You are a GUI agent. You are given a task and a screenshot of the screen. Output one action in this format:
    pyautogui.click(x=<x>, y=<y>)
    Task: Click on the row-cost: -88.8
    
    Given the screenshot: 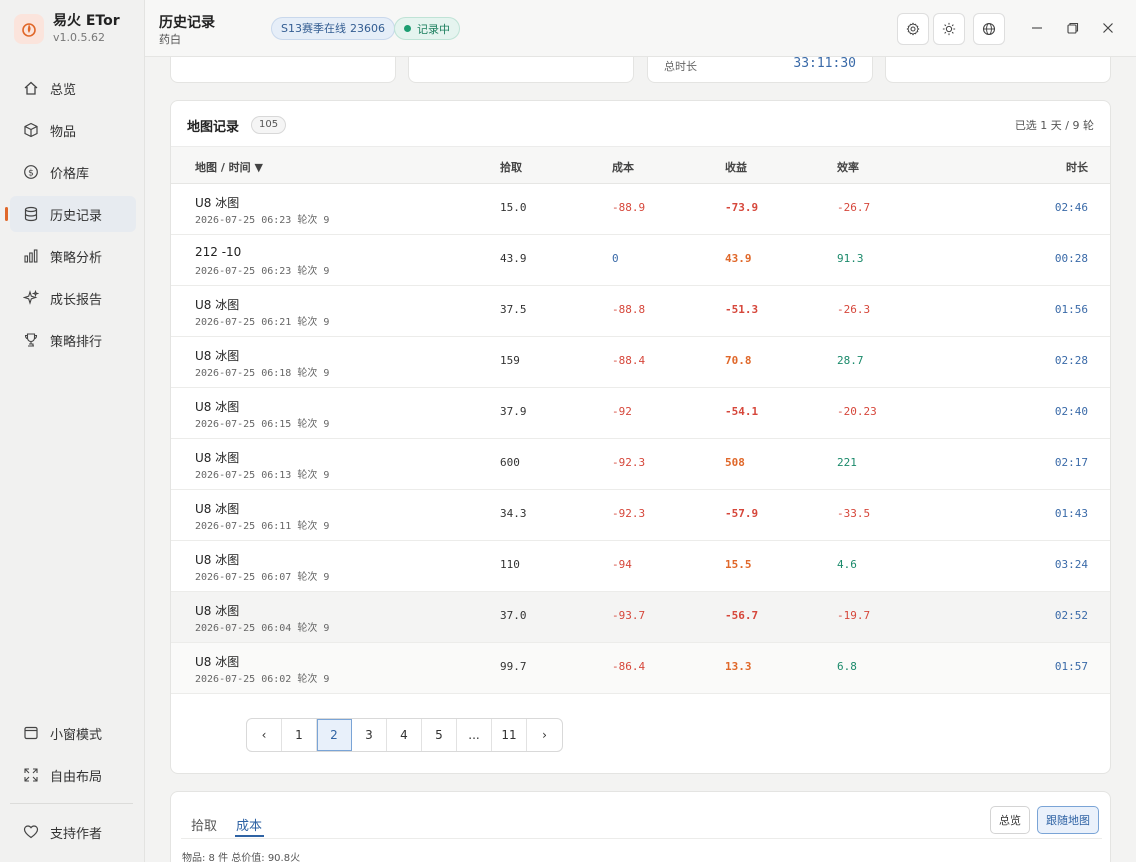 What is the action you would take?
    pyautogui.click(x=629, y=309)
    